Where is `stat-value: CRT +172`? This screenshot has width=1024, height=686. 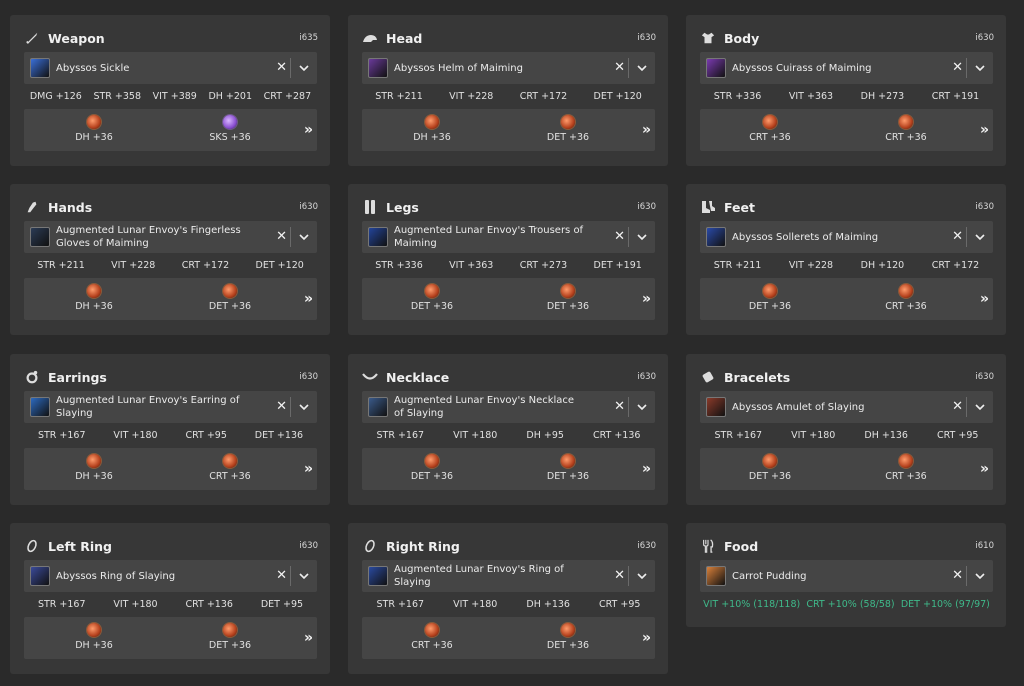
stat-value: CRT +172 is located at coordinates (955, 265).